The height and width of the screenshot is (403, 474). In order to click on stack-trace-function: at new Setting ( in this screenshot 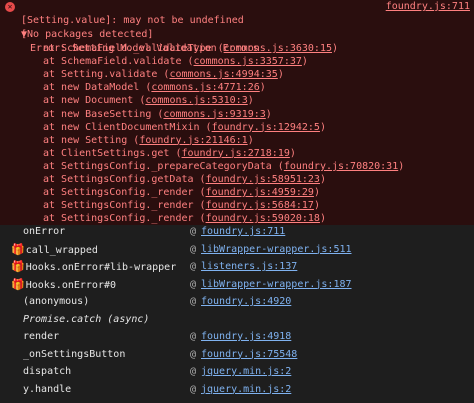, I will do `click(91, 140)`.